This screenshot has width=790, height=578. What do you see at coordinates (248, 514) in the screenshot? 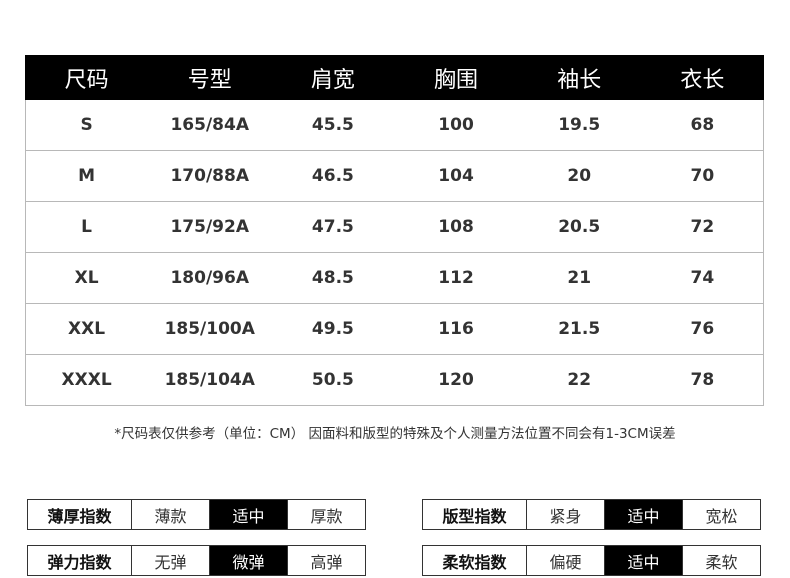
I see `thickness-option-medium: 适中` at bounding box center [248, 514].